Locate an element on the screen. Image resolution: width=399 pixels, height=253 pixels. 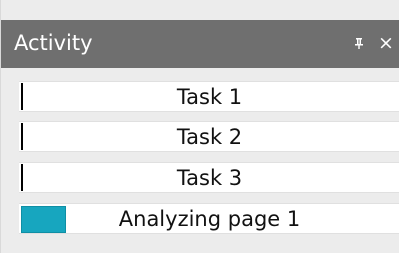
task-label: Task 2 is located at coordinates (209, 137).